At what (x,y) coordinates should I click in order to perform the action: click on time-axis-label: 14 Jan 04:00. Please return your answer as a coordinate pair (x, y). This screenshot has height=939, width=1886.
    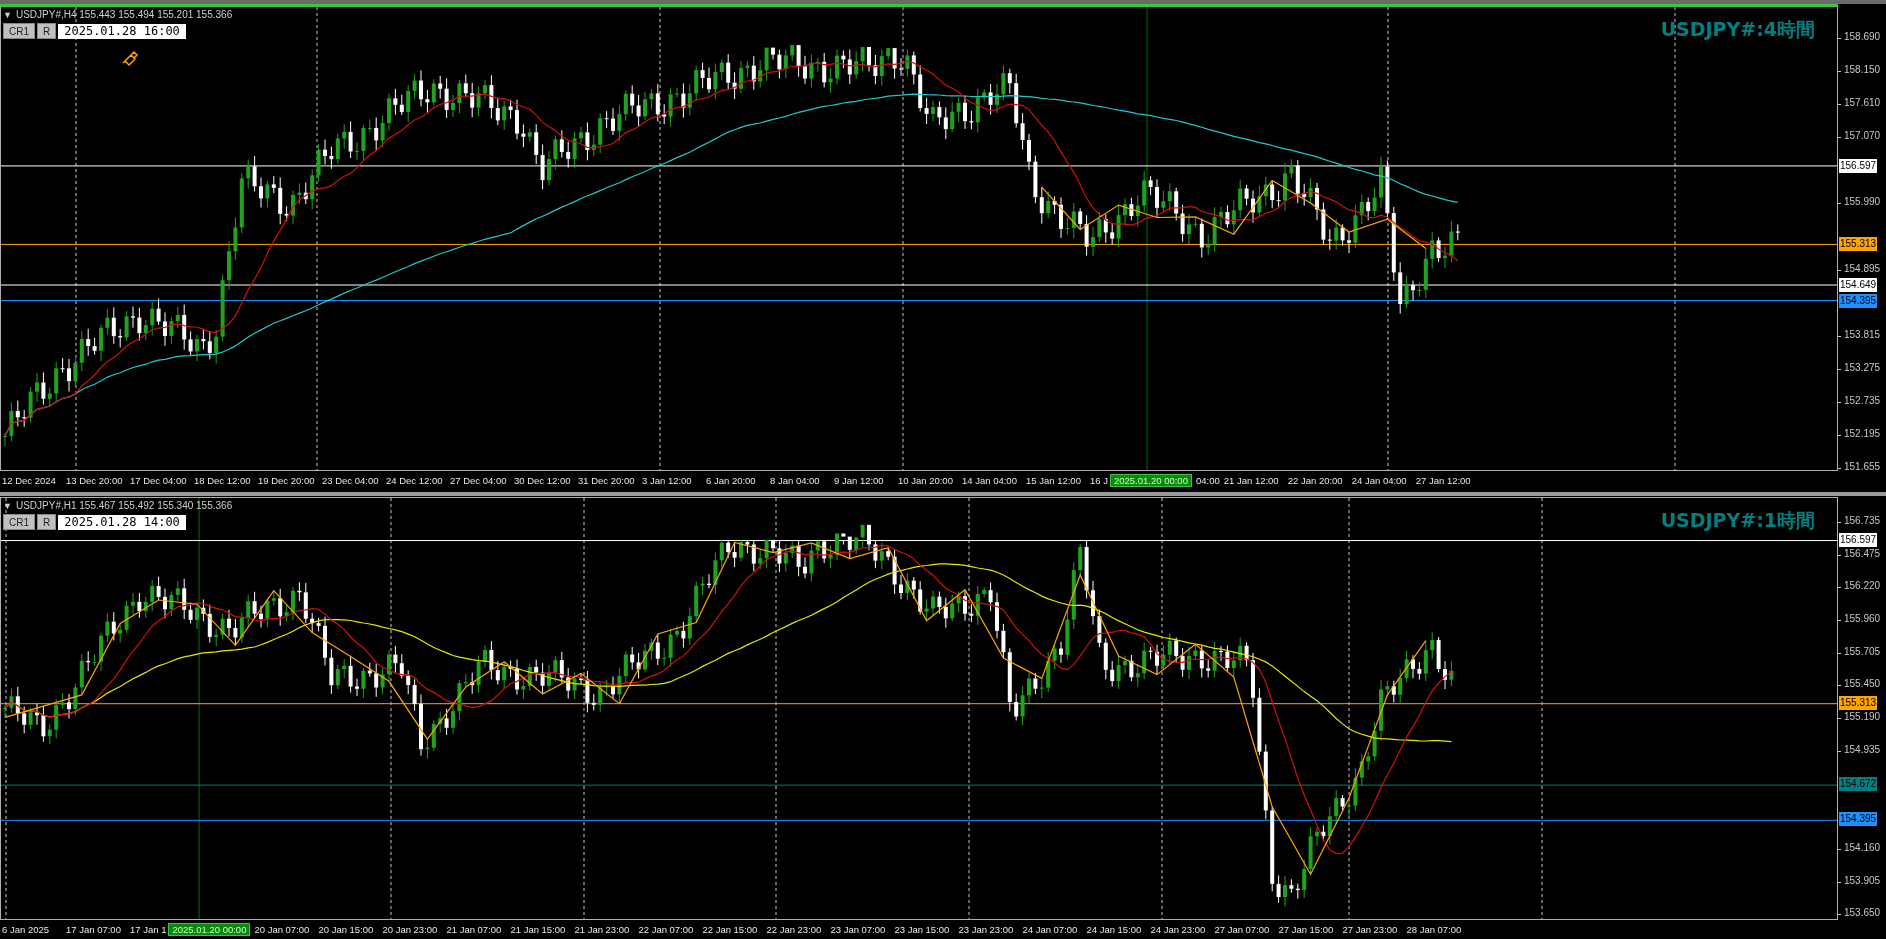
    Looking at the image, I should click on (989, 480).